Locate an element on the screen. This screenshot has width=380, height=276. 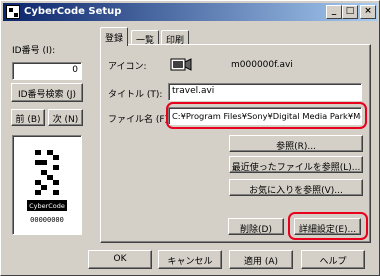
delete-button: 削除(D) is located at coordinates (256, 226).